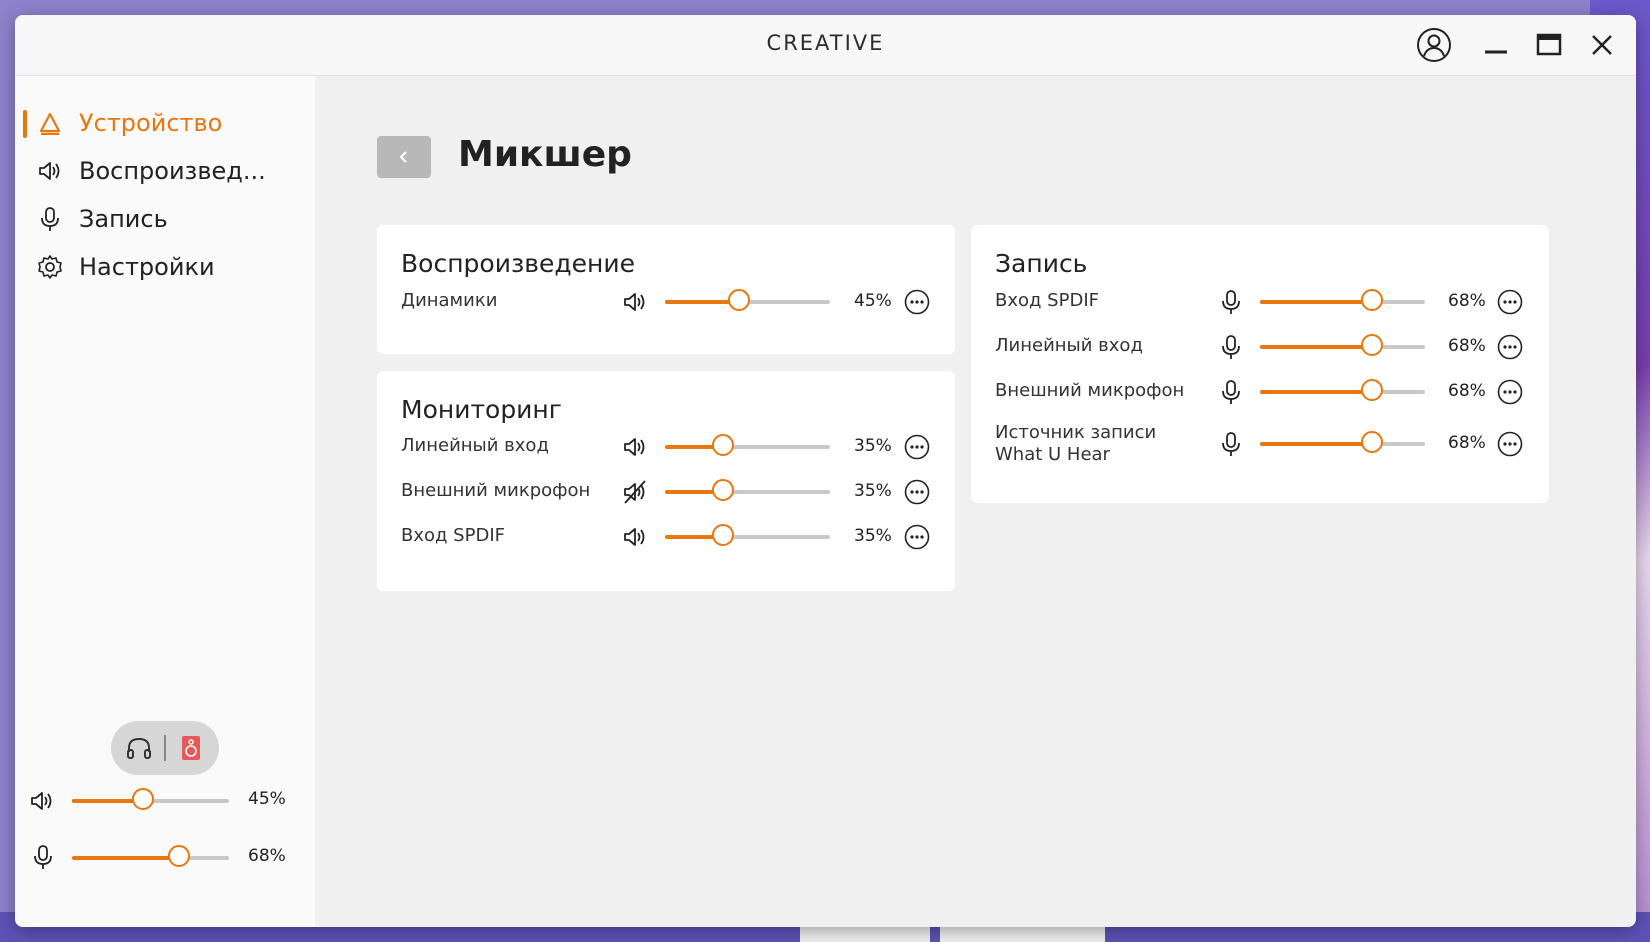  What do you see at coordinates (42, 803) in the screenshot?
I see `master-speaker-button` at bounding box center [42, 803].